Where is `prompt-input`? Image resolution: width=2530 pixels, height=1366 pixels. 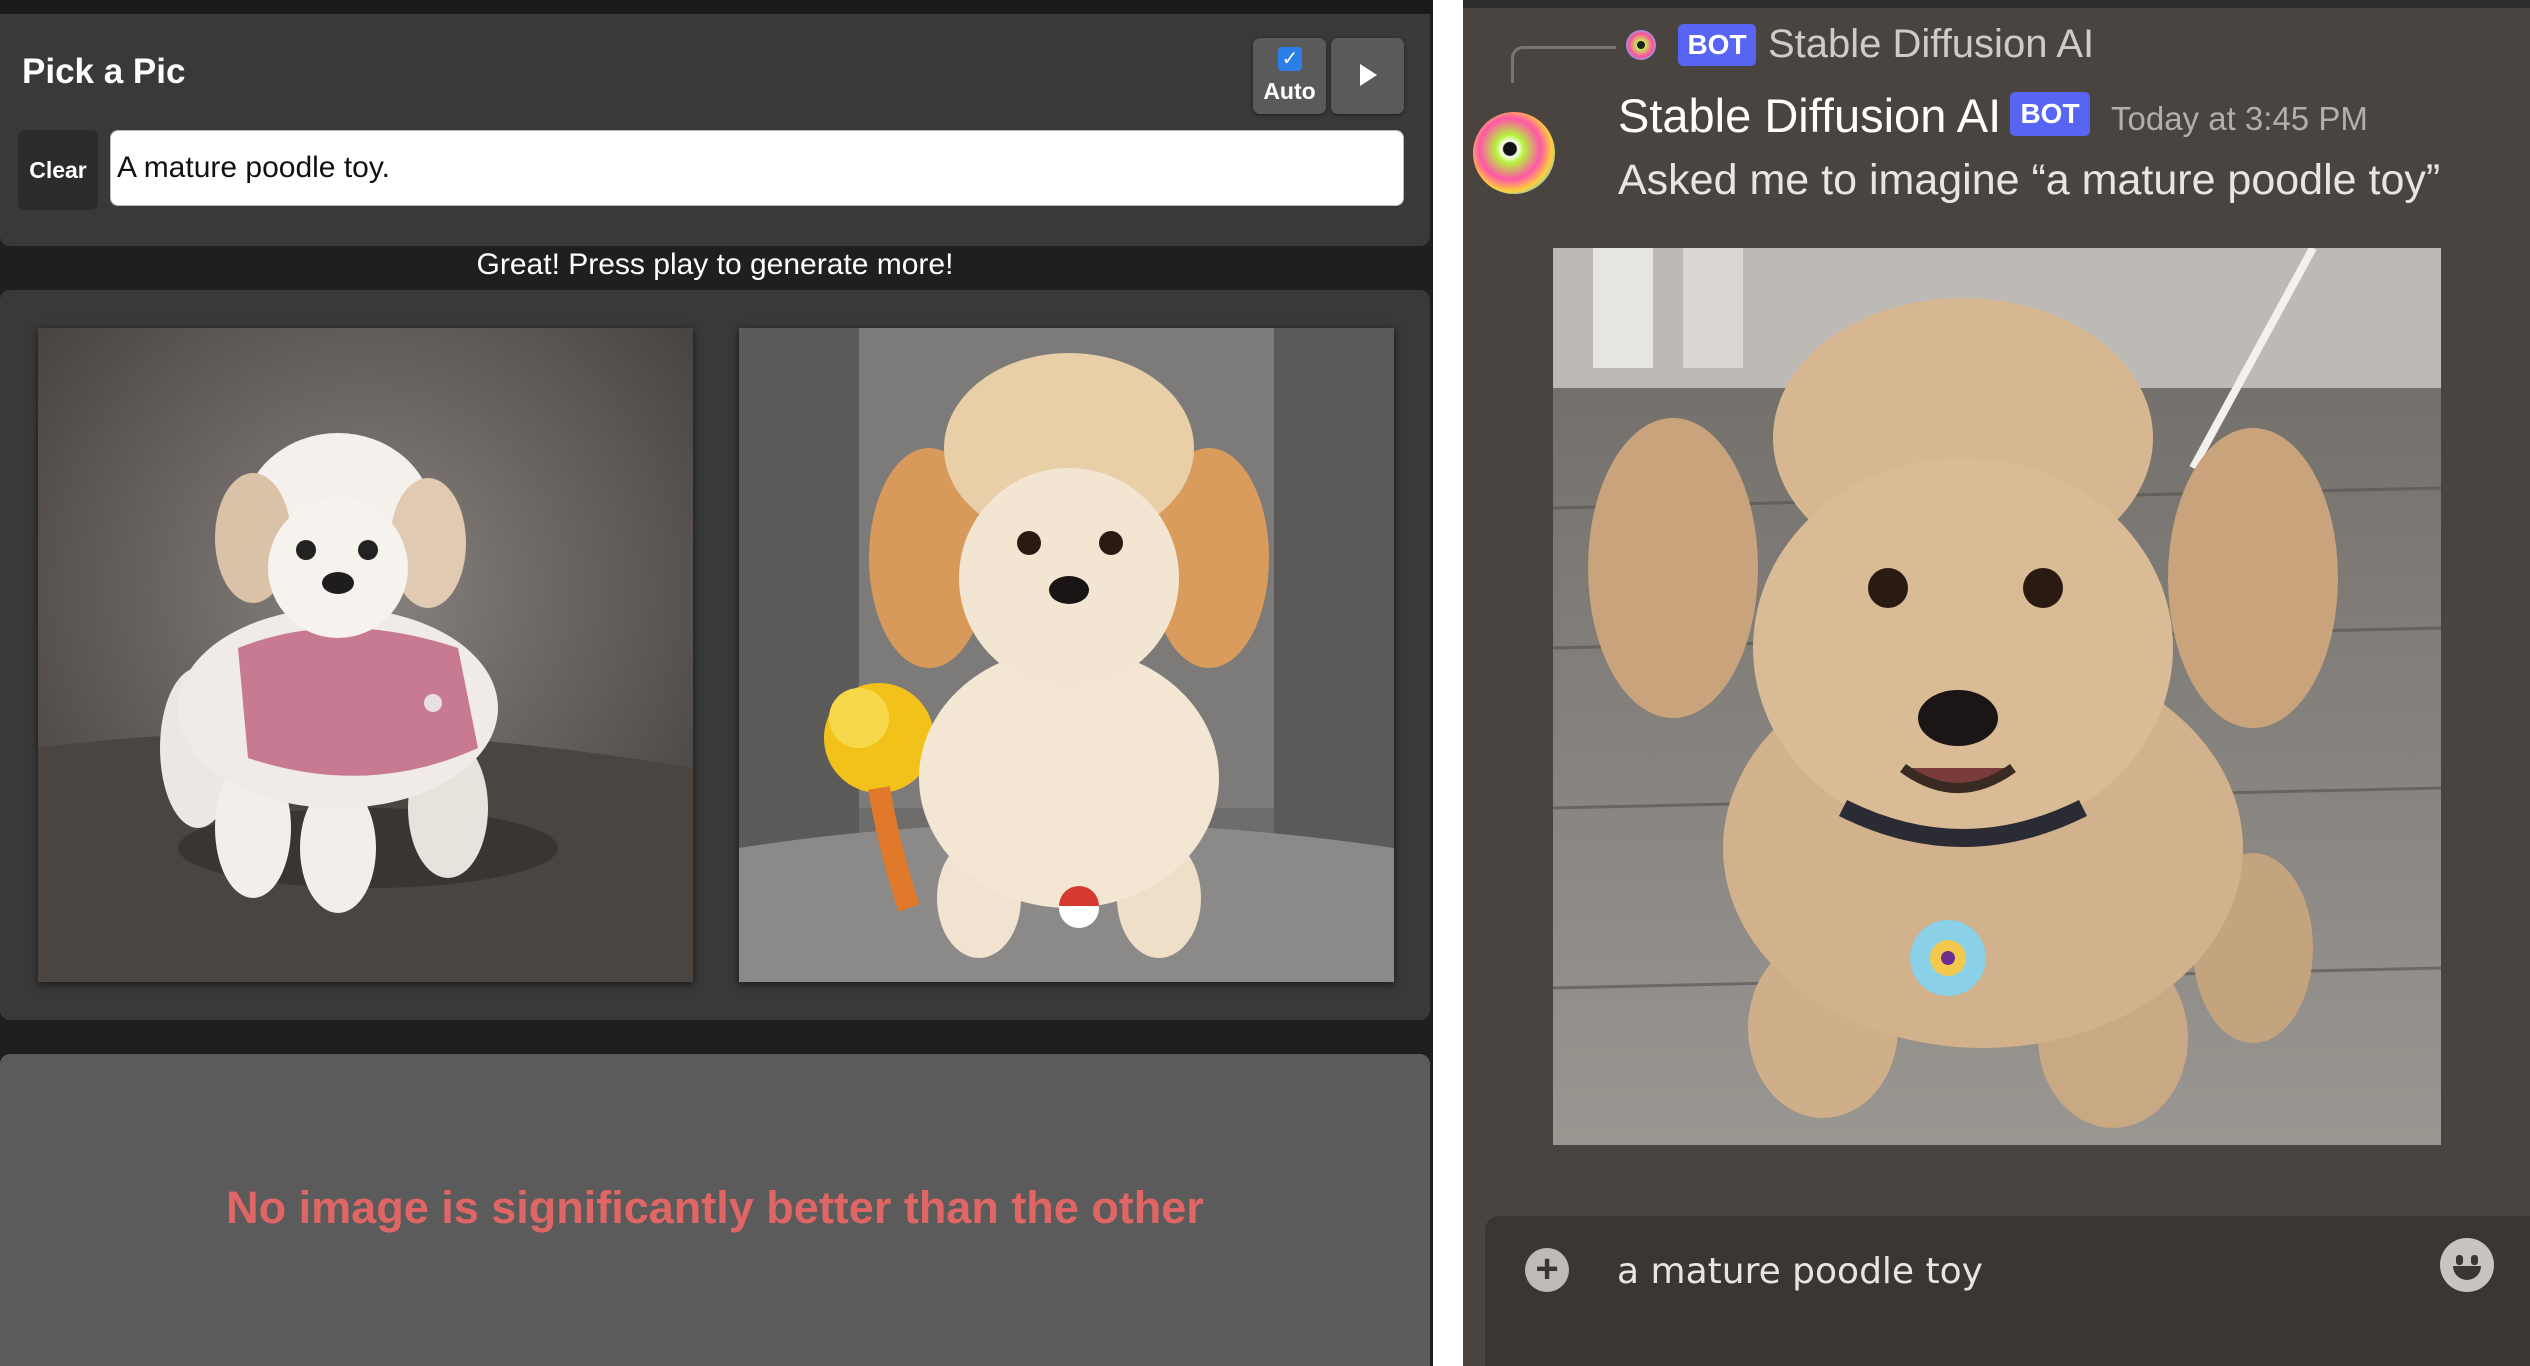 prompt-input is located at coordinates (757, 168).